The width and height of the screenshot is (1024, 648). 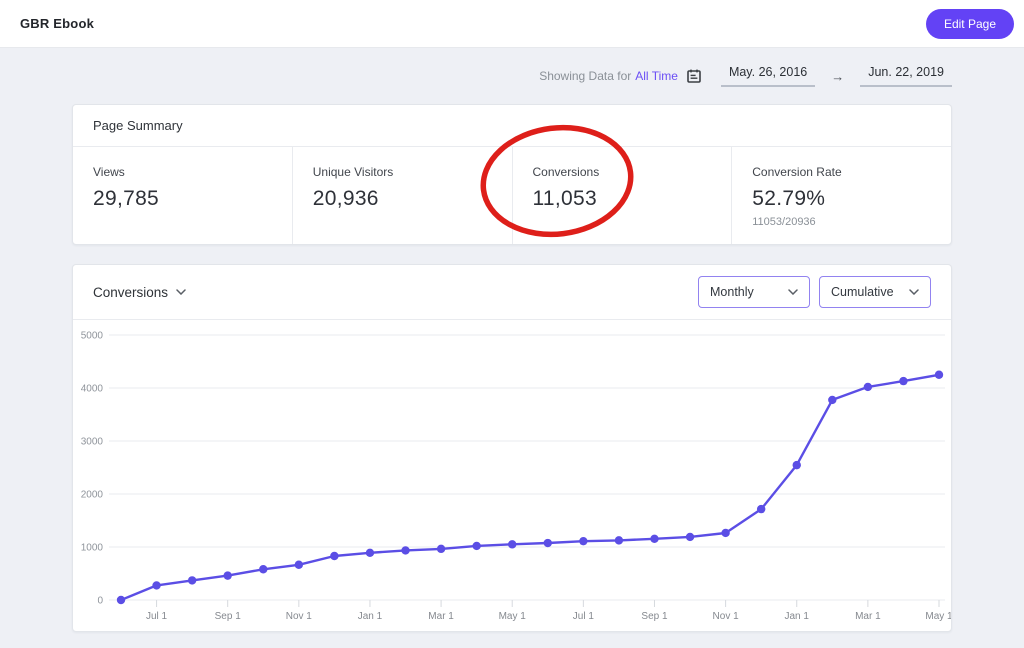 What do you see at coordinates (353, 172) in the screenshot?
I see `metric-label: Unique Visitors` at bounding box center [353, 172].